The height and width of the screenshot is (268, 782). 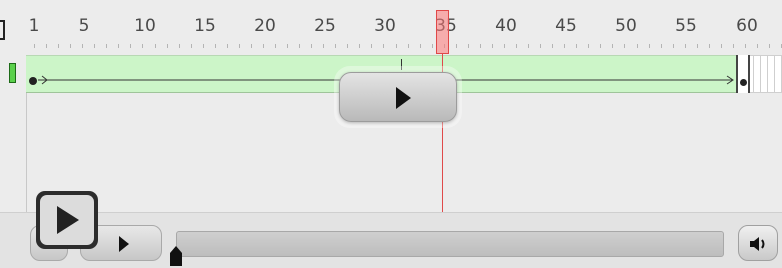 I want to click on ruler-bracket-icon, so click(x=2, y=30).